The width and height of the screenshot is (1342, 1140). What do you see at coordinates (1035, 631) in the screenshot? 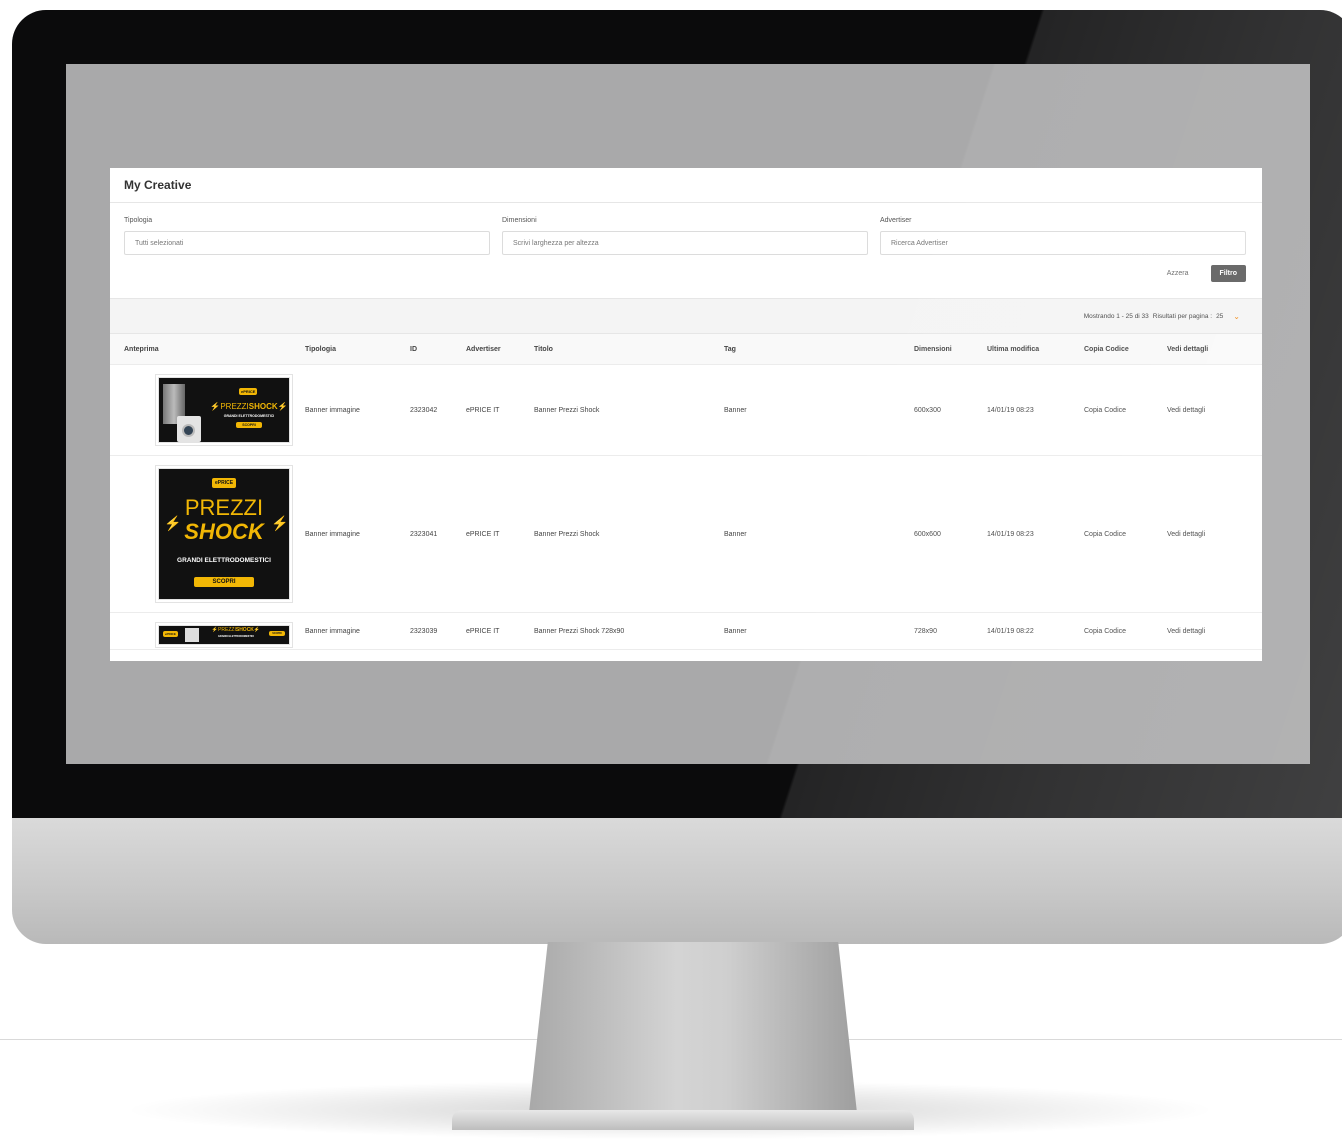
I see `cell-ultima-modifica: 14/01/19 08:22` at bounding box center [1035, 631].